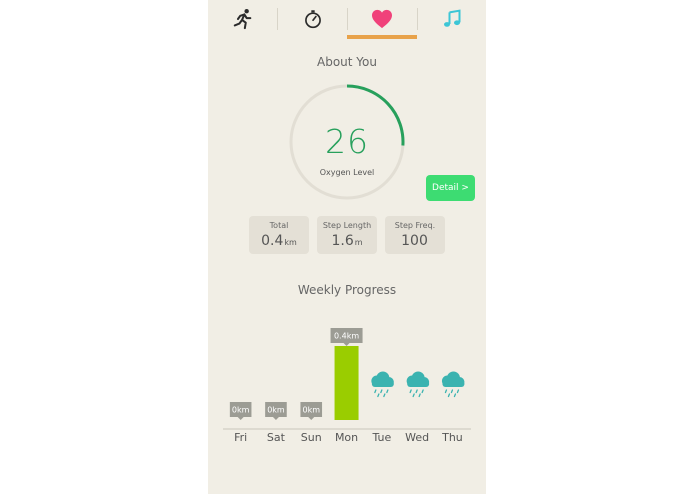 Image resolution: width=695 pixels, height=494 pixels. I want to click on chart-tick-label: Sat, so click(275, 437).